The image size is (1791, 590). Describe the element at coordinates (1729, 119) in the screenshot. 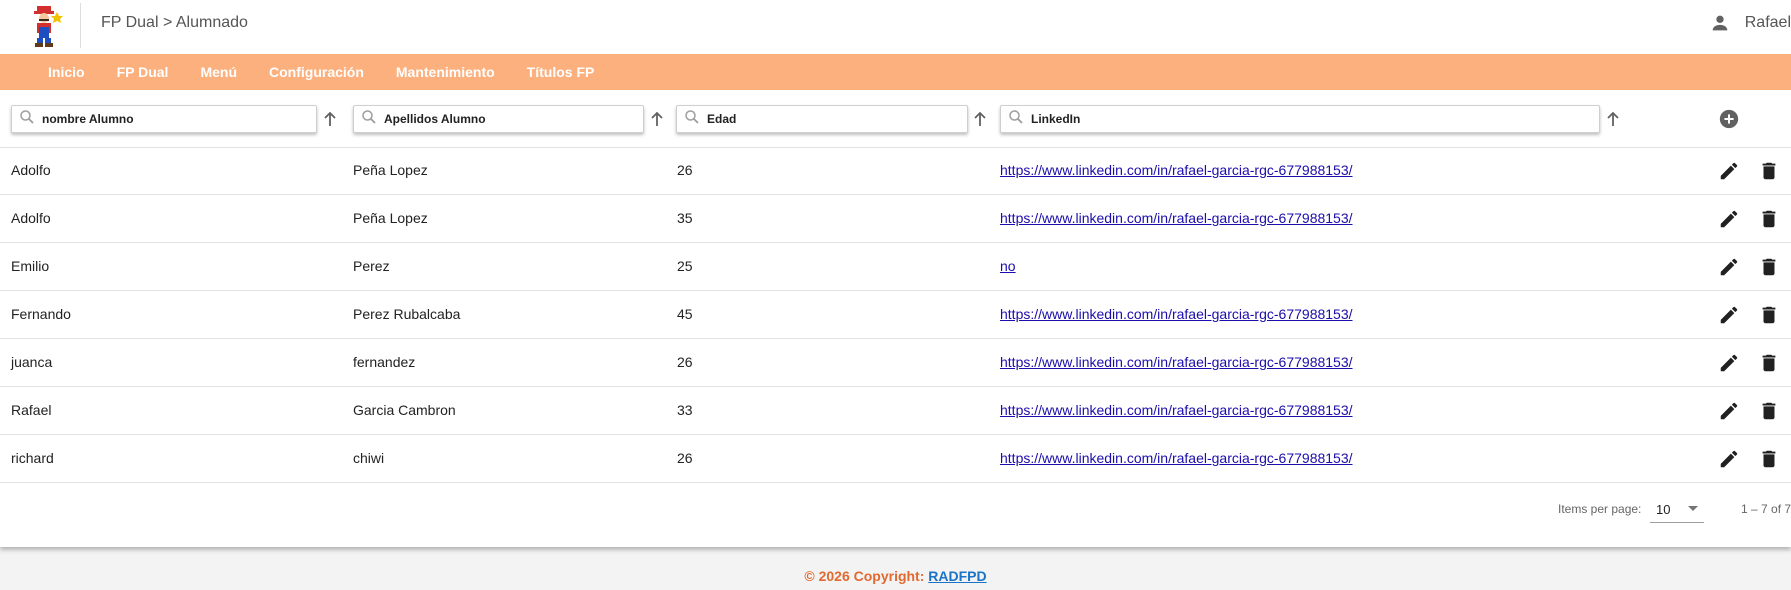

I see `add-circle-icon` at that location.